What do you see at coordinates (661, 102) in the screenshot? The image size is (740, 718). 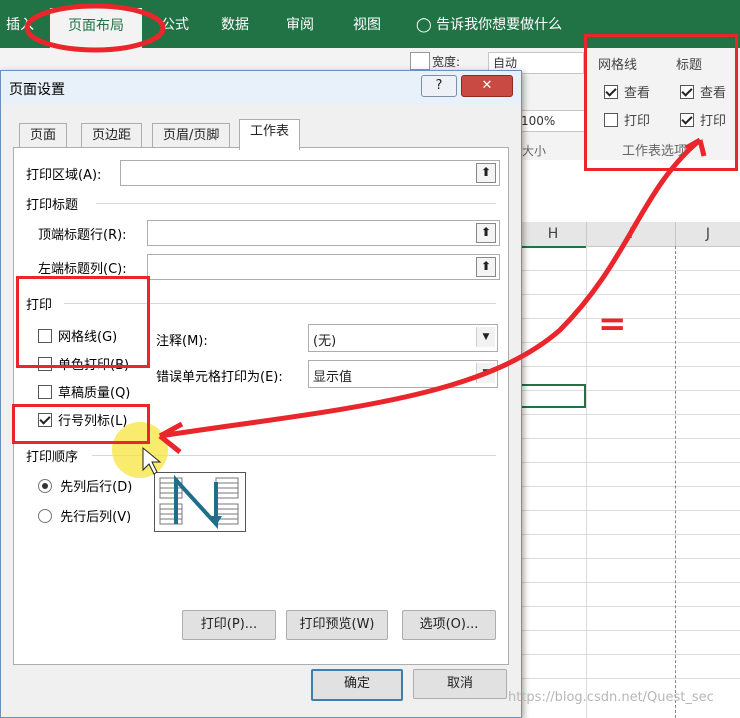 I see `annotation-box-sheet-options` at bounding box center [661, 102].